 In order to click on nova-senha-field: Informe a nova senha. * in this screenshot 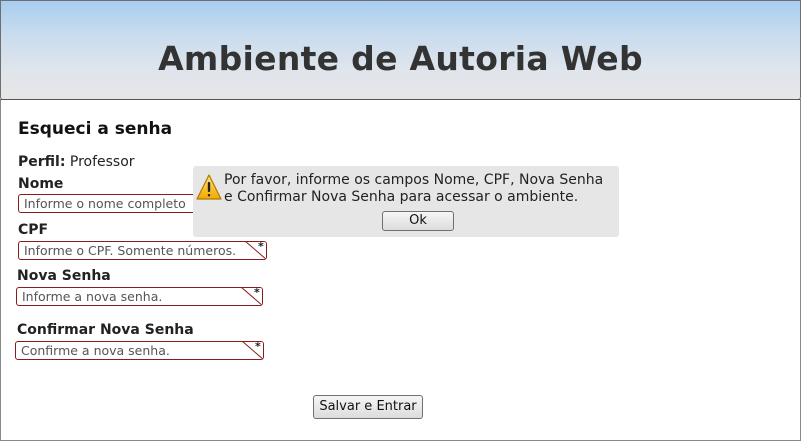, I will do `click(139, 296)`.